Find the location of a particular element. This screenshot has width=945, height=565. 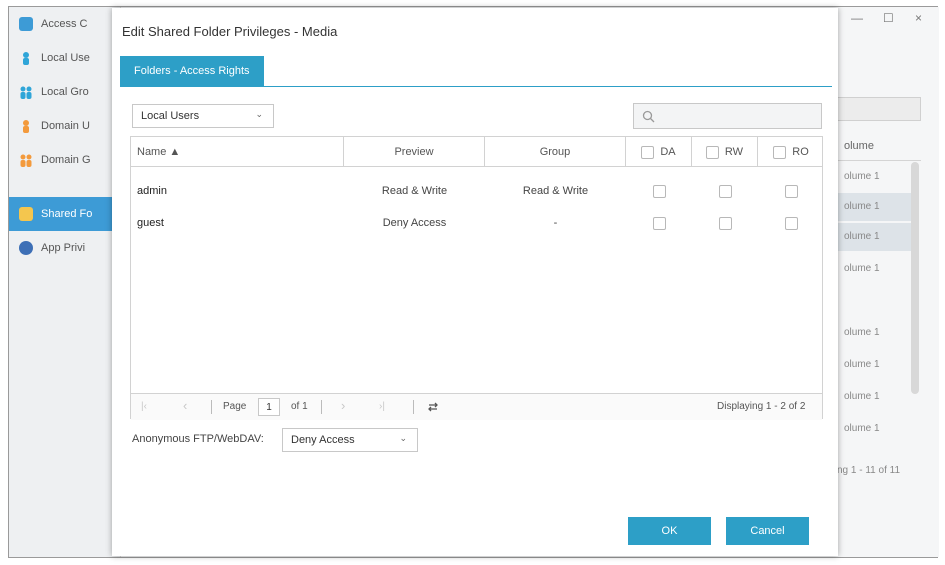

maximize-button: ☐ is located at coordinates (888, 18).